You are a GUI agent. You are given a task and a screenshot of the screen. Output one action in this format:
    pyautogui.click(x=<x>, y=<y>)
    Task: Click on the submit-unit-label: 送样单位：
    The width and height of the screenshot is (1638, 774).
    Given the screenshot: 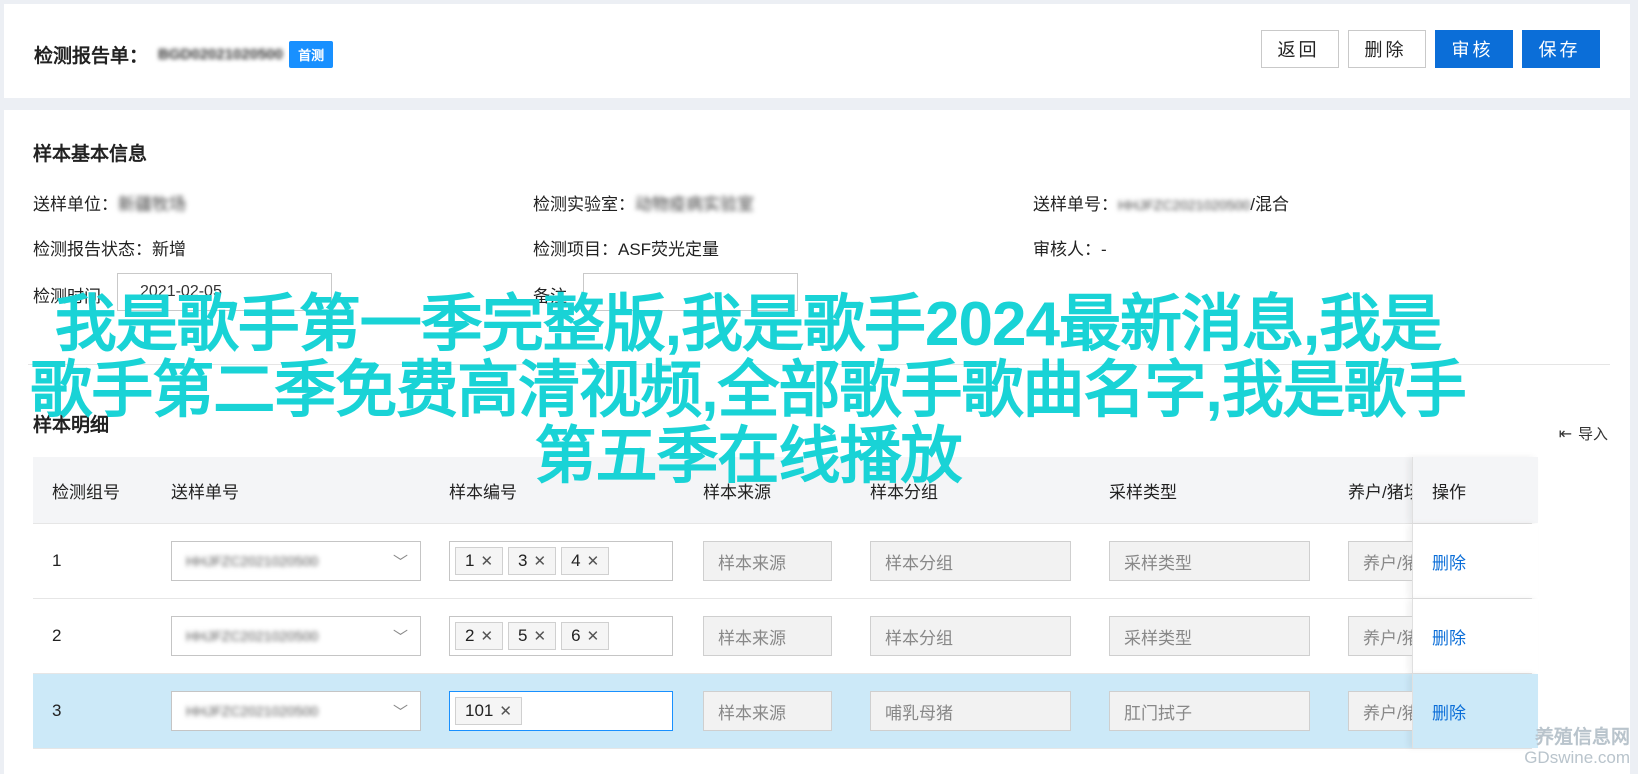 What is the action you would take?
    pyautogui.click(x=75, y=204)
    